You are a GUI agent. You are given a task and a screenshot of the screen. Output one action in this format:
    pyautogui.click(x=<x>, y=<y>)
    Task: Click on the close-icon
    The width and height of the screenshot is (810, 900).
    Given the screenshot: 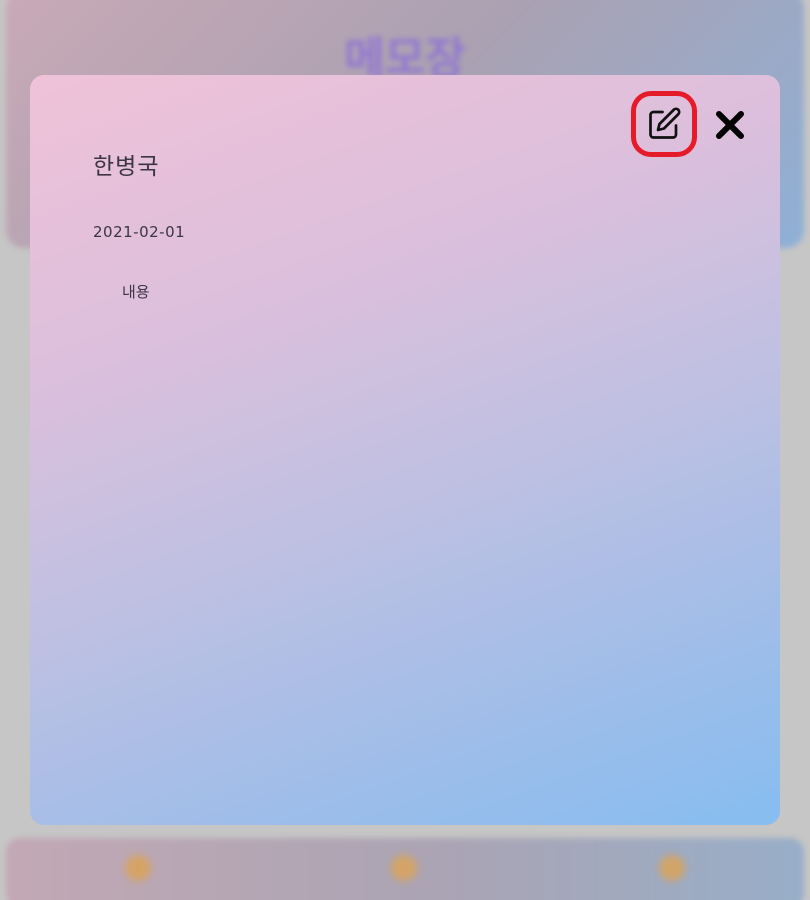 What is the action you would take?
    pyautogui.click(x=730, y=125)
    